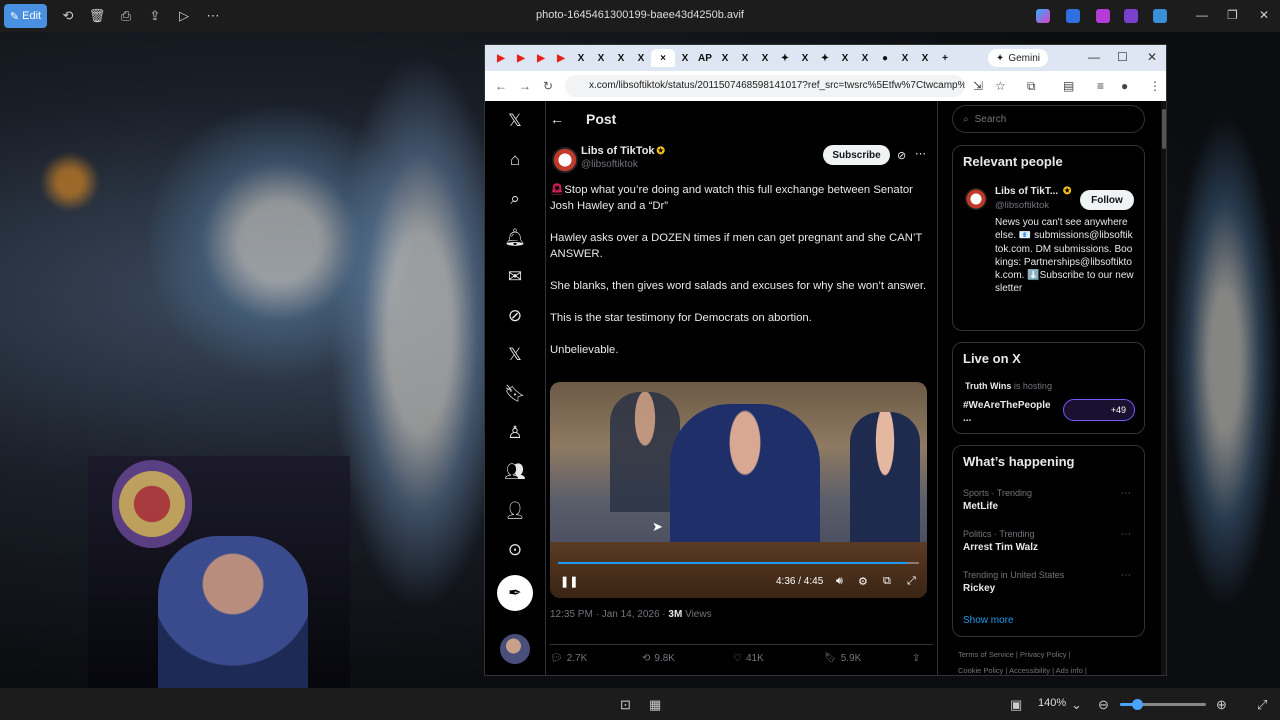 This screenshot has width=1280, height=720. Describe the element at coordinates (1100, 86) in the screenshot. I see `media-icon: ≡` at that location.